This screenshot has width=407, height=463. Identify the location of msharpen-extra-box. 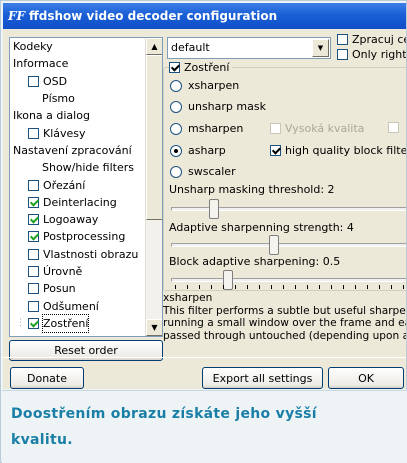
(393, 127).